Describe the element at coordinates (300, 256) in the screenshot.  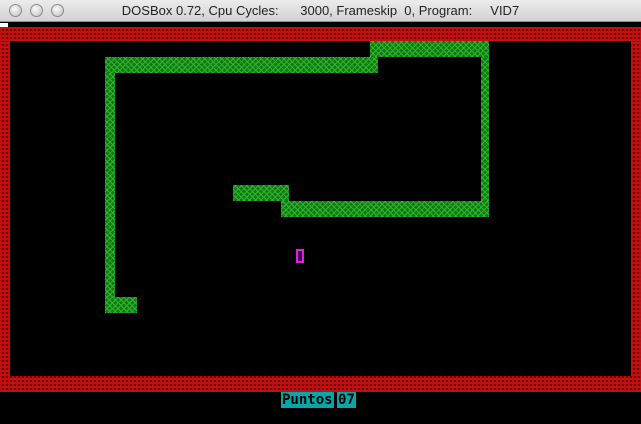
I see `food-item` at that location.